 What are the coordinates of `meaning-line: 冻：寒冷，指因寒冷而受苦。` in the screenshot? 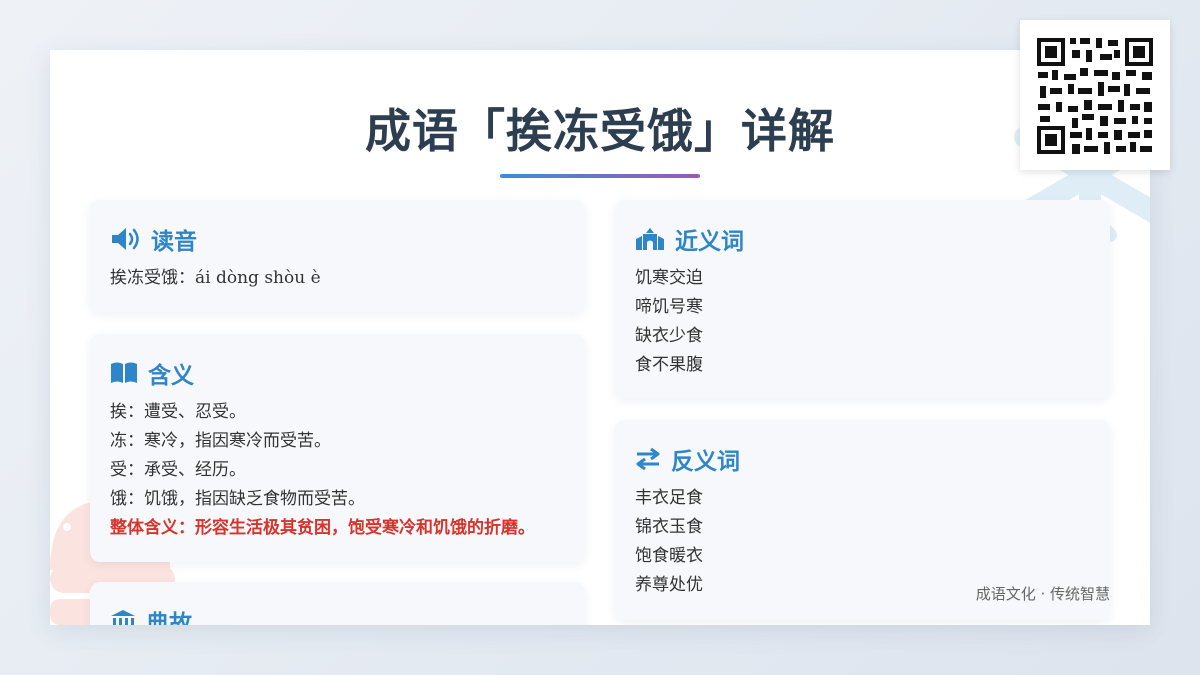 It's located at (220, 441).